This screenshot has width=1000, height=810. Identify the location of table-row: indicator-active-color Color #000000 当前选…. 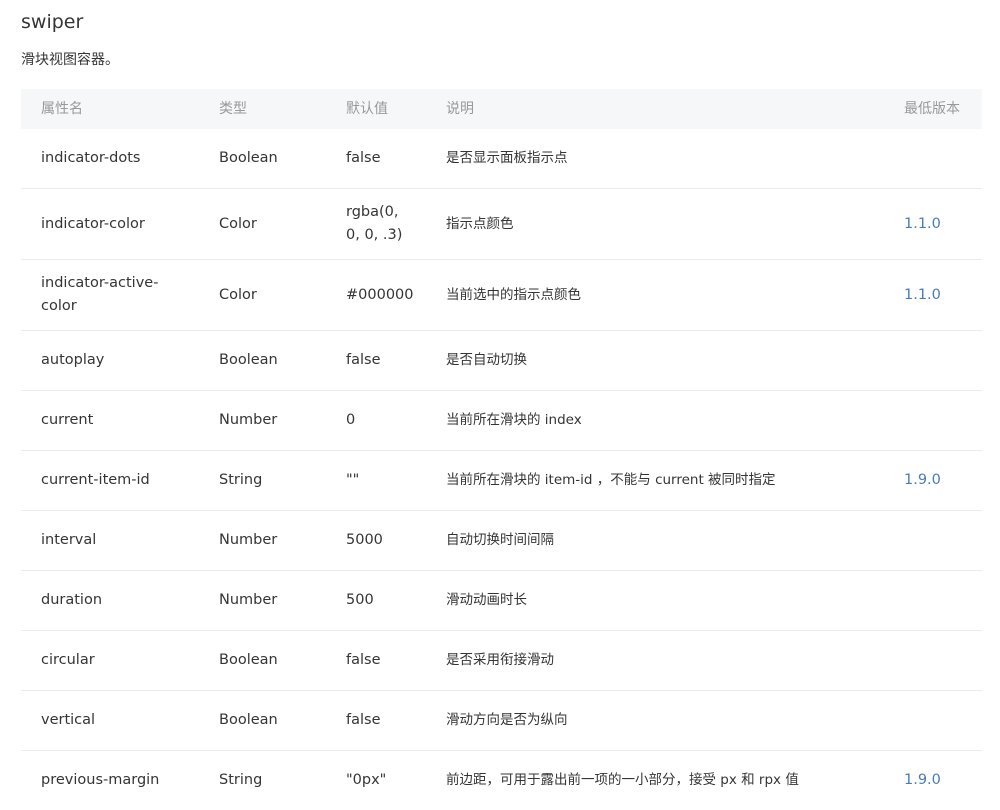
(501, 295).